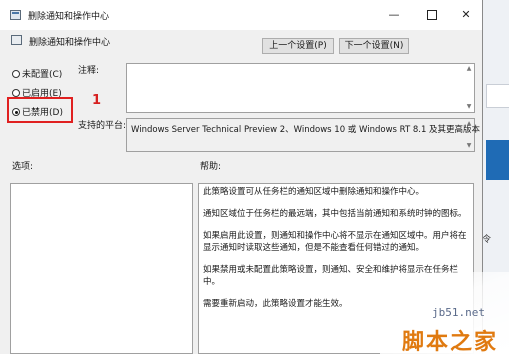 This screenshot has width=509, height=356. Describe the element at coordinates (298, 46) in the screenshot. I see `previous-setting-button: 上一个设置(P)` at that location.